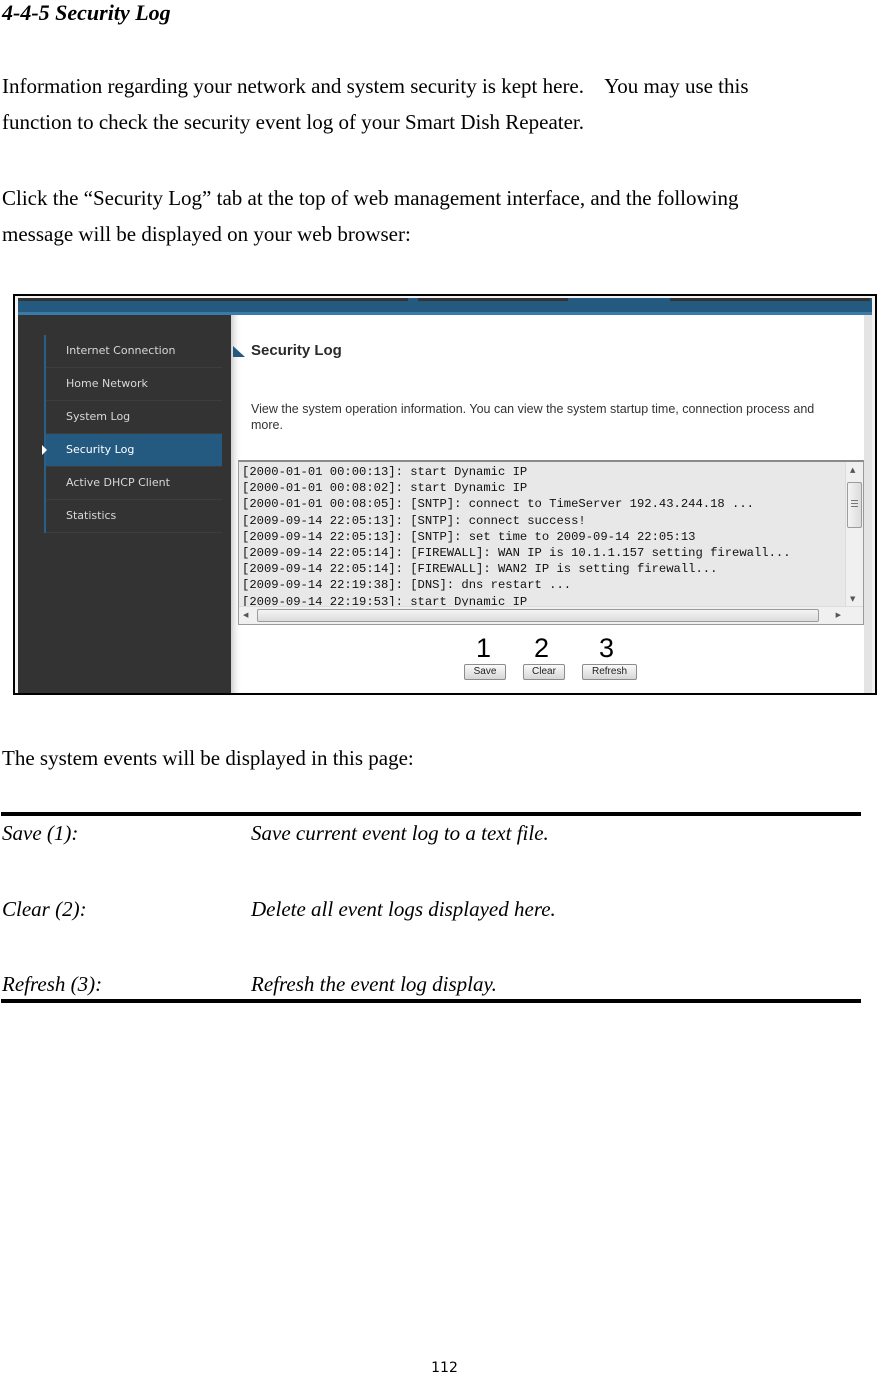 Image resolution: width=889 pixels, height=1381 pixels. What do you see at coordinates (852, 470) in the screenshot?
I see `scroll-up-icon: ▲` at bounding box center [852, 470].